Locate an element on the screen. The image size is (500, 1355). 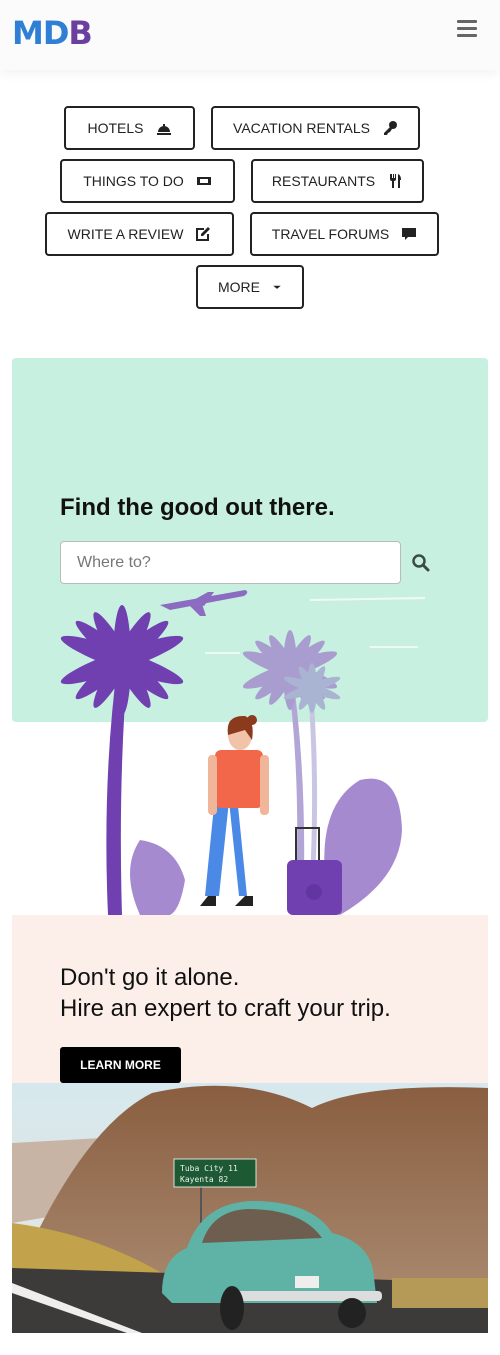
travel-forums-button: TRAVEL FORUMS is located at coordinates (344, 234).